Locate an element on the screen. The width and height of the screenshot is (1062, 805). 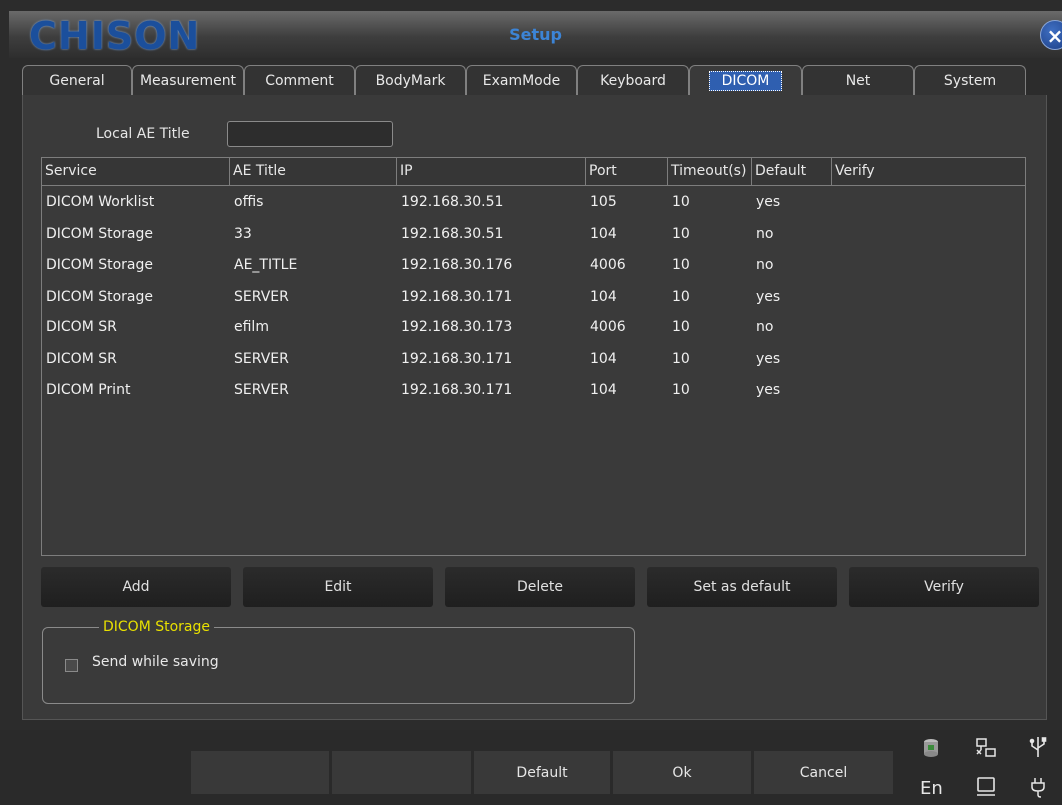
tab-dicom: DICOM is located at coordinates (745, 80).